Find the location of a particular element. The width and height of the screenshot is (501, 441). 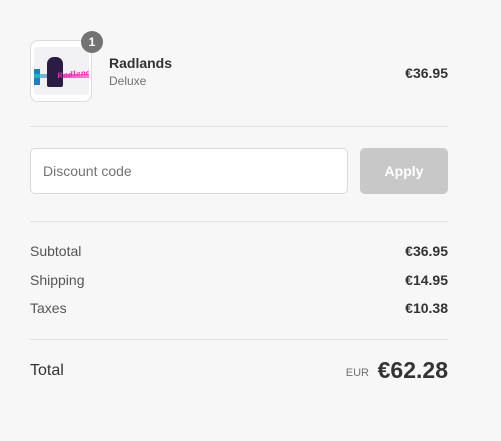

quantity-badge: 1 is located at coordinates (92, 42).